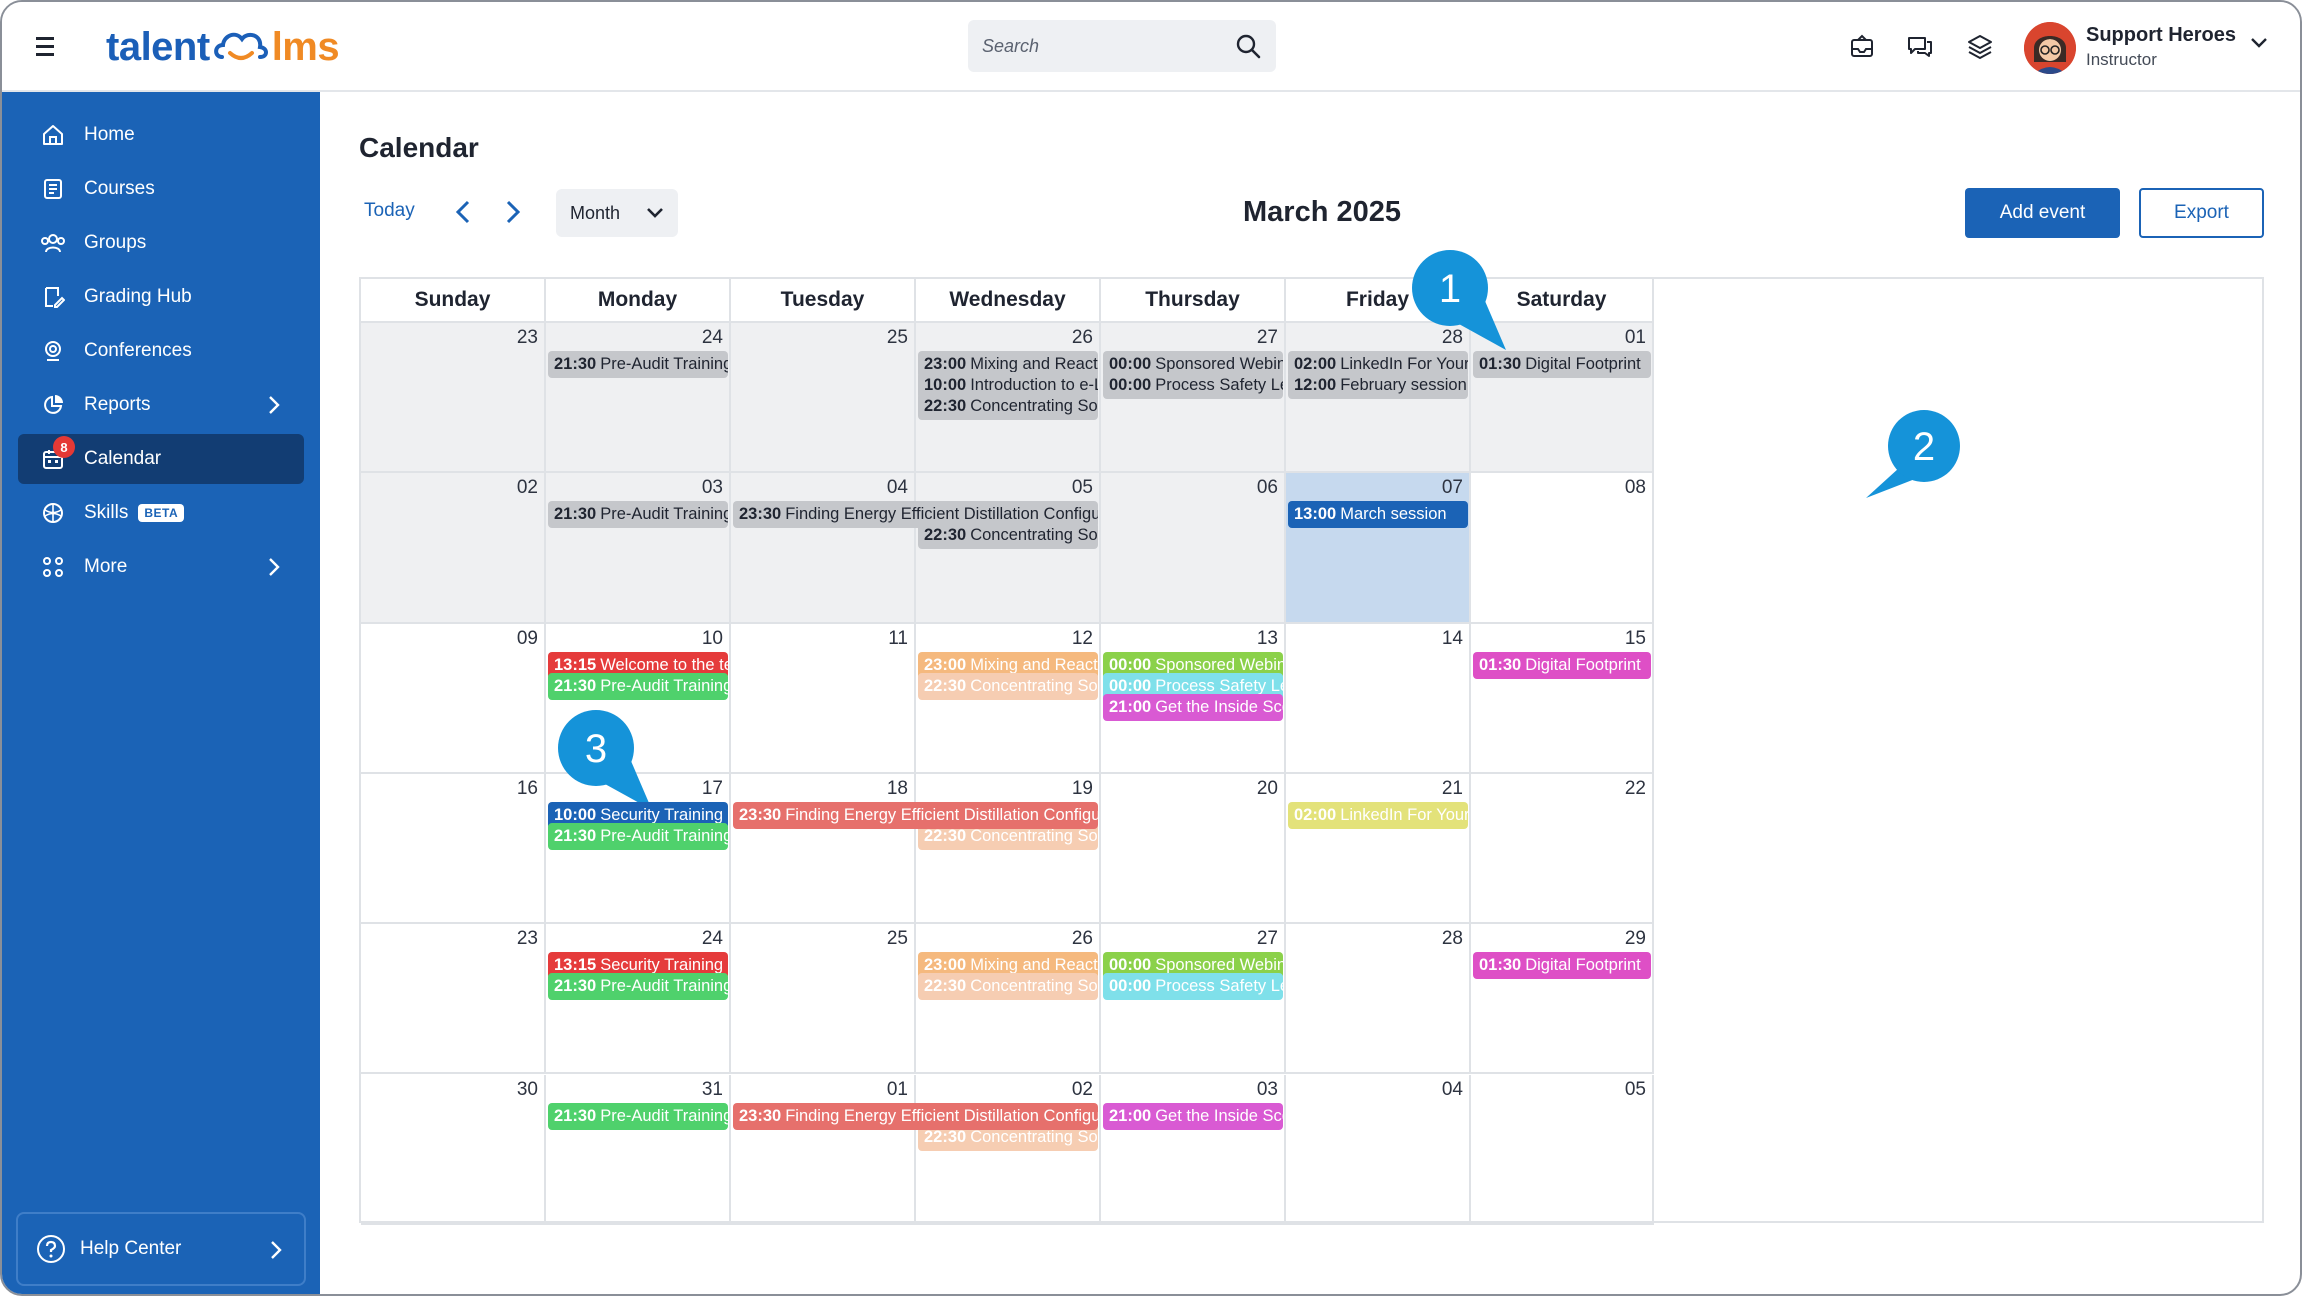 This screenshot has width=2302, height=1296. I want to click on chat-icon, so click(1920, 47).